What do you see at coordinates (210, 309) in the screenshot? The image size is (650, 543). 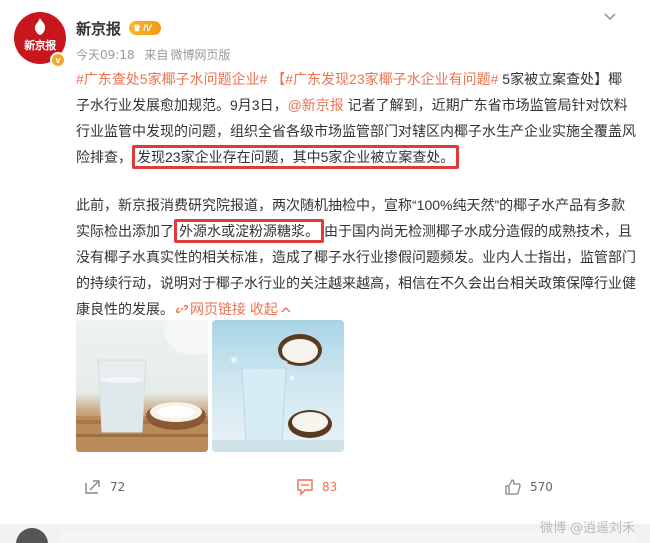 I see `web-link: 网页链接` at bounding box center [210, 309].